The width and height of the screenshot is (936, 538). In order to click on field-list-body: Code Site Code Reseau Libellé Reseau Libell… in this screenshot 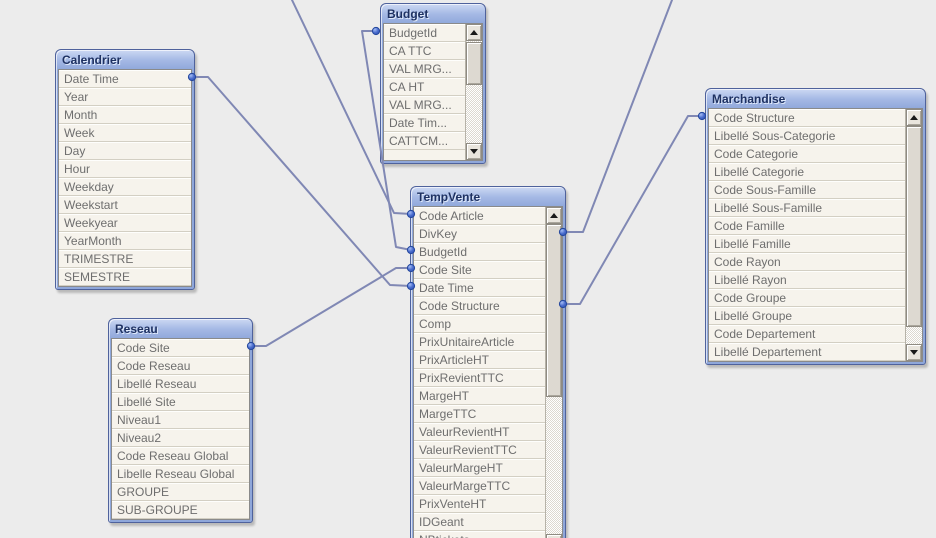, I will do `click(180, 429)`.